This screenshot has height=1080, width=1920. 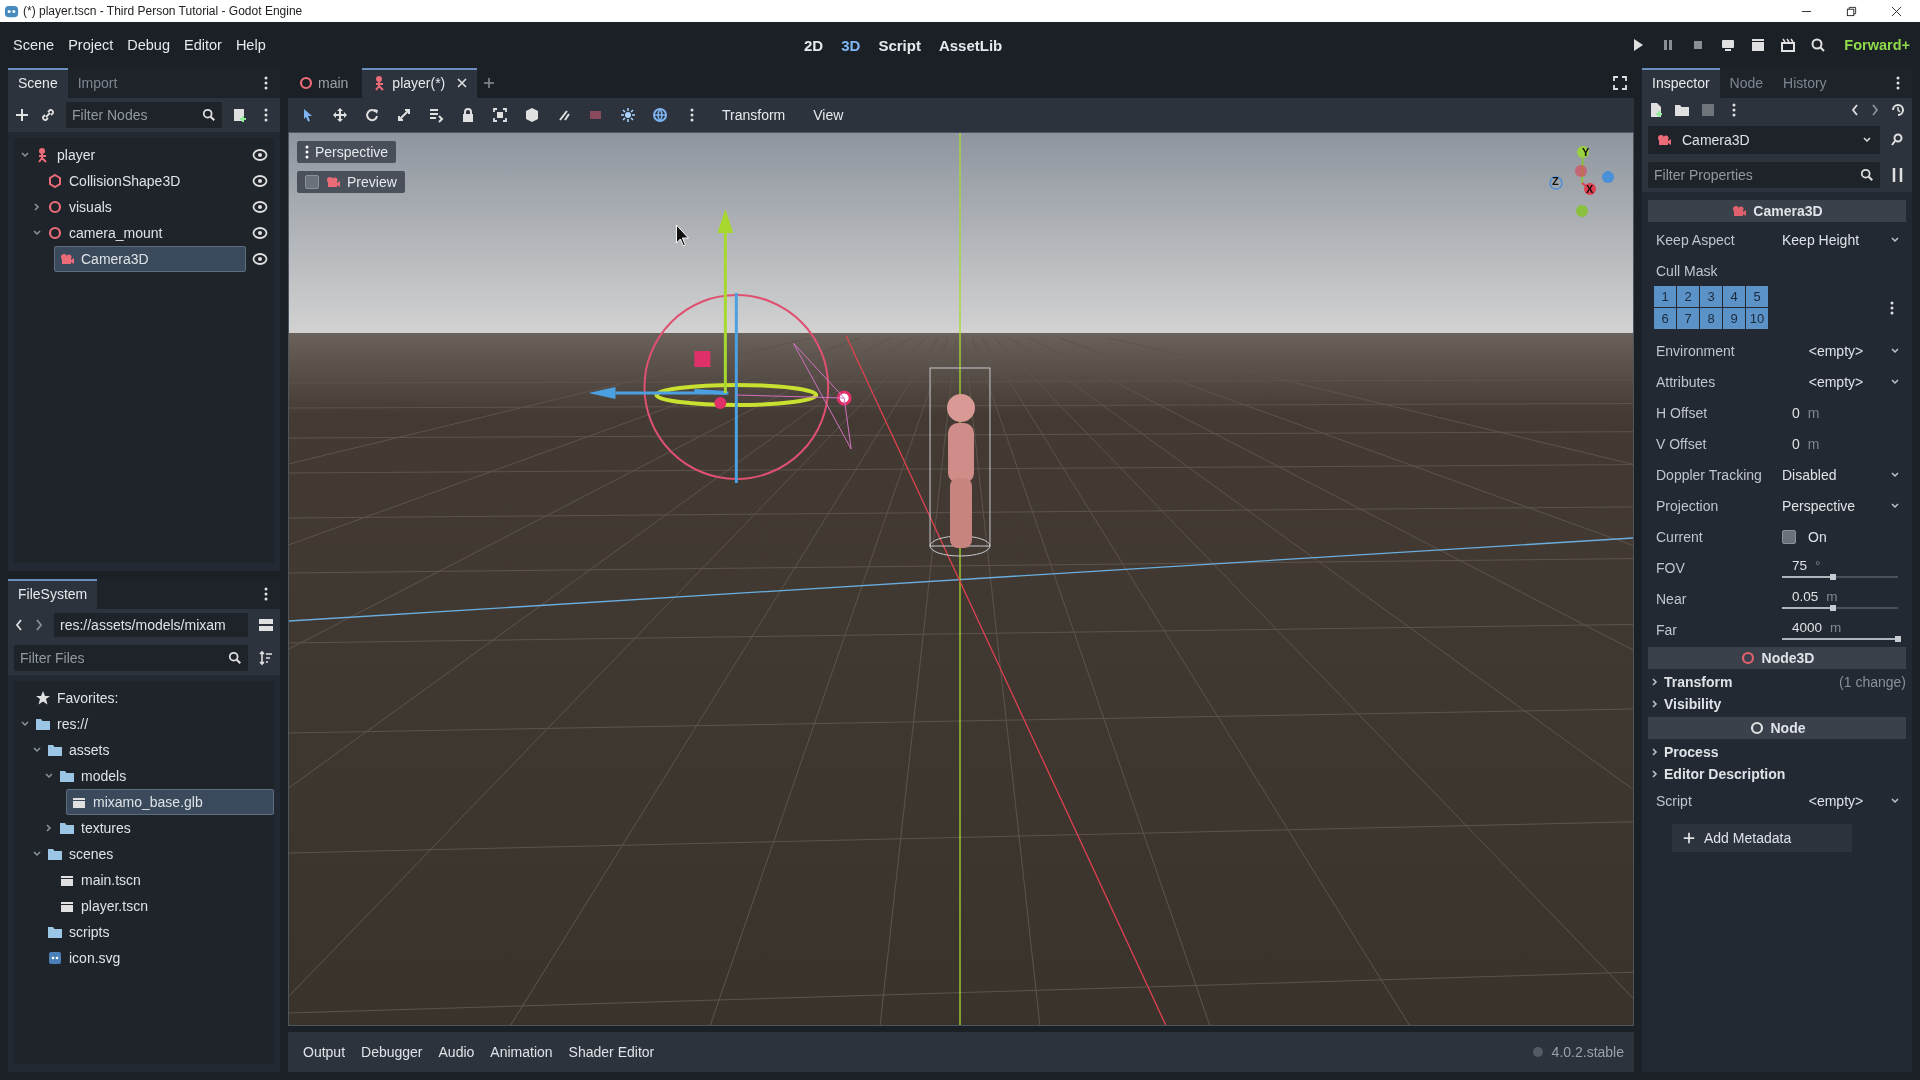 I want to click on dock-tab: History, so click(x=1805, y=83).